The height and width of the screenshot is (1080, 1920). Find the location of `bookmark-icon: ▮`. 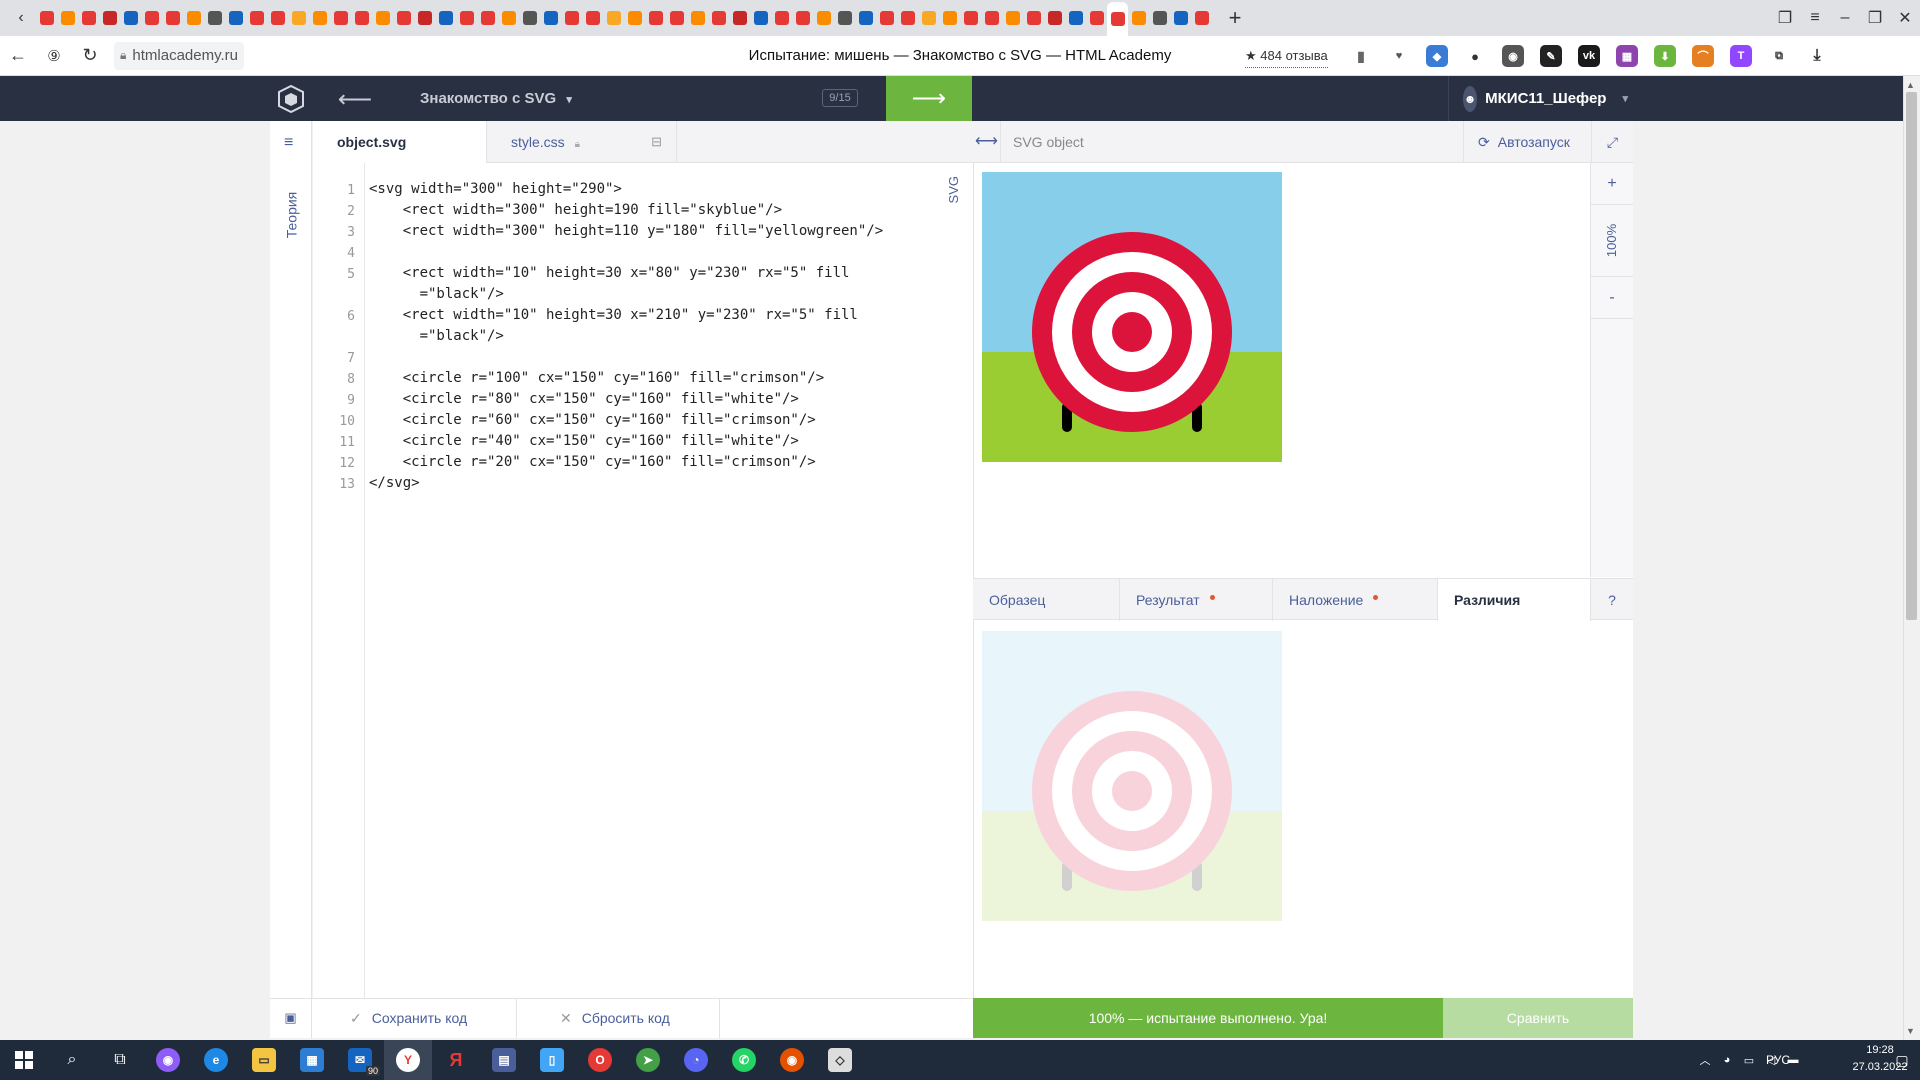

bookmark-icon: ▮ is located at coordinates (1361, 56).